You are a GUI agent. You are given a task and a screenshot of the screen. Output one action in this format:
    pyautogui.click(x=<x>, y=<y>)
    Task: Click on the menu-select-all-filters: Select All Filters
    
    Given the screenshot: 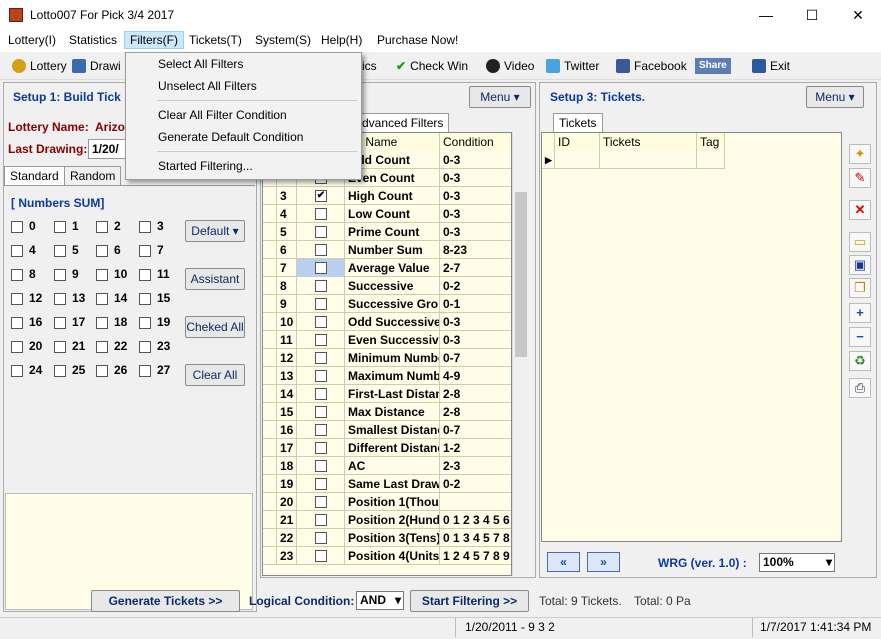 What is the action you would take?
    pyautogui.click(x=200, y=64)
    